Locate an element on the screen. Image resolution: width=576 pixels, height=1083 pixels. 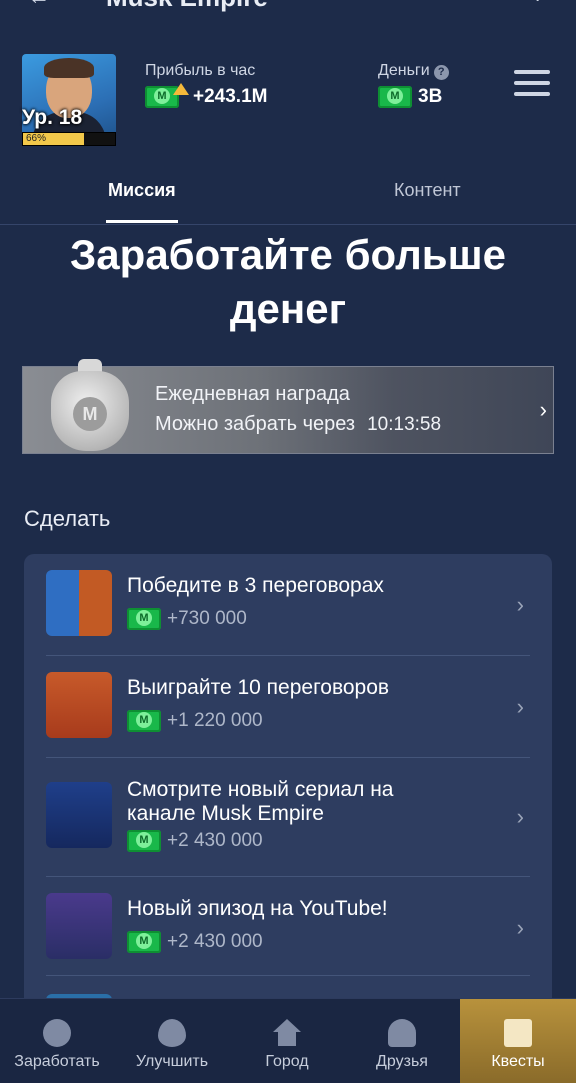
level-label: Ур. 18 is located at coordinates (52, 117).